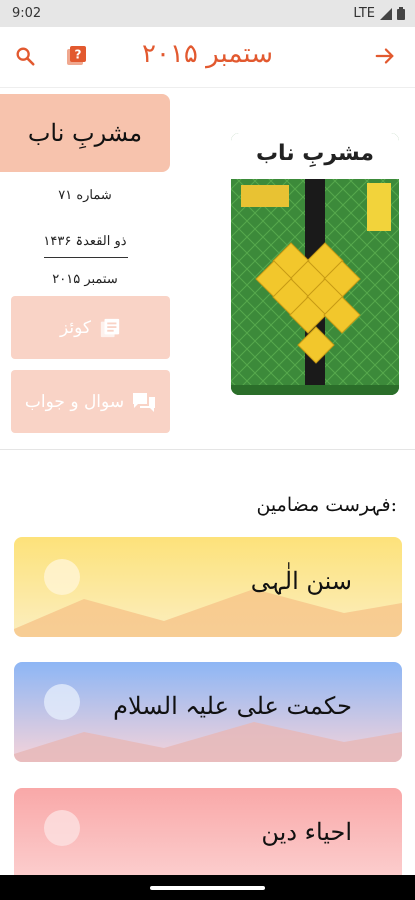 The width and height of the screenshot is (415, 900). What do you see at coordinates (364, 13) in the screenshot?
I see `network-label: LTE` at bounding box center [364, 13].